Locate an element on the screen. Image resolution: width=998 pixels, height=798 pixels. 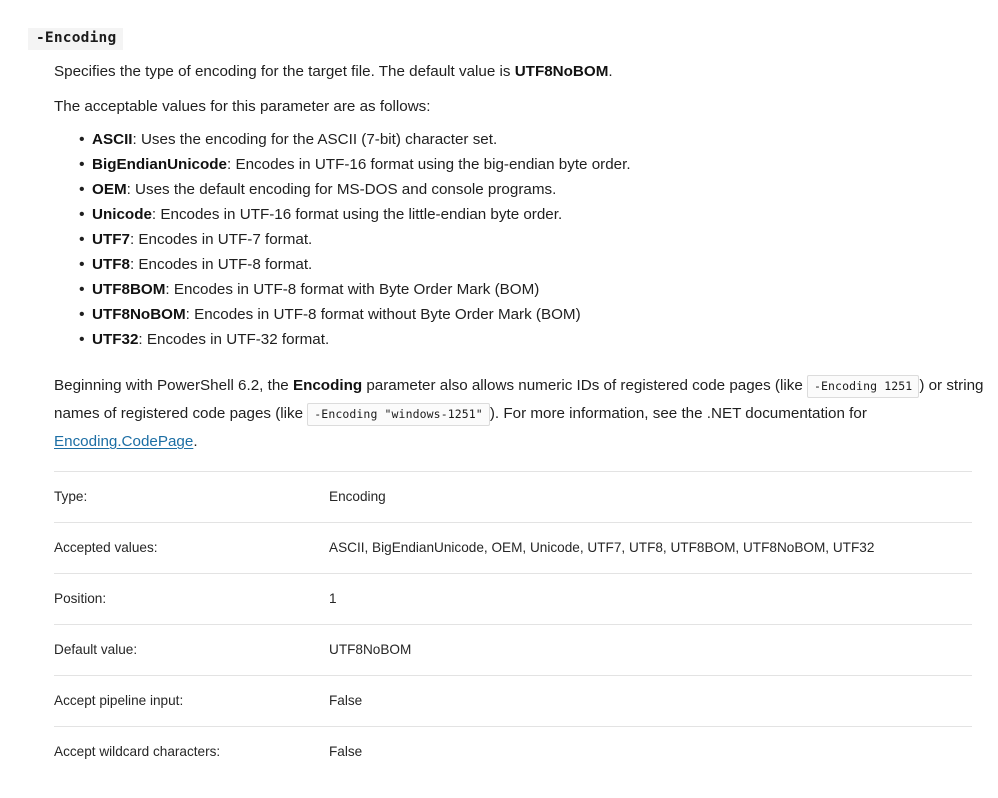
value-description: : Encodes in UTF-7 format. is located at coordinates (221, 240).